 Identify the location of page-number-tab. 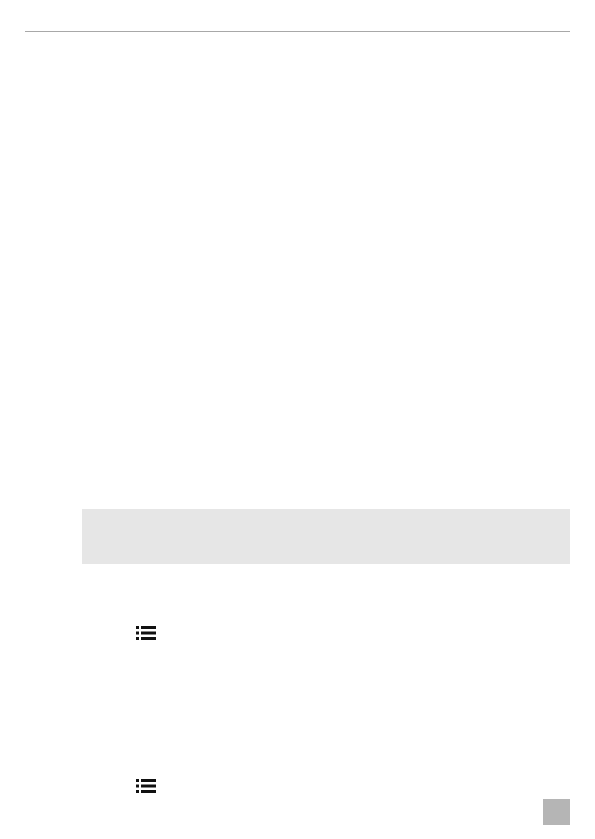
(556, 812).